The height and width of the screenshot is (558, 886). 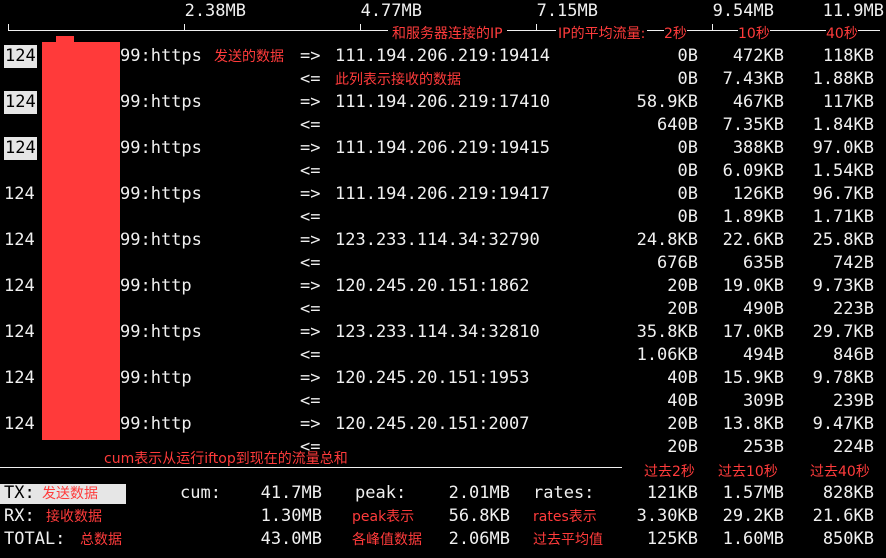 What do you see at coordinates (753, 125) in the screenshot?
I see `rx-rate: 7.35KB` at bounding box center [753, 125].